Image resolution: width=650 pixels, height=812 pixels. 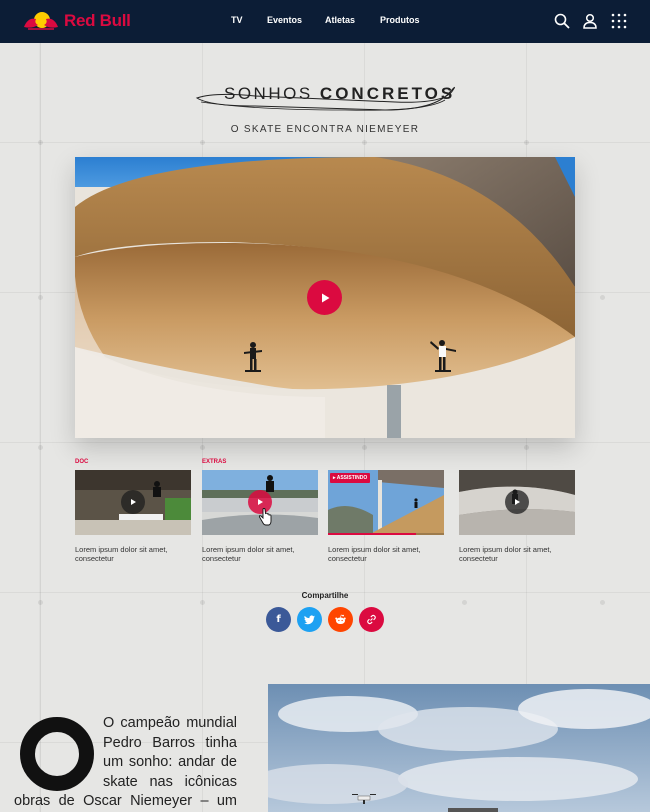 I want to click on article-photo, so click(x=459, y=748).